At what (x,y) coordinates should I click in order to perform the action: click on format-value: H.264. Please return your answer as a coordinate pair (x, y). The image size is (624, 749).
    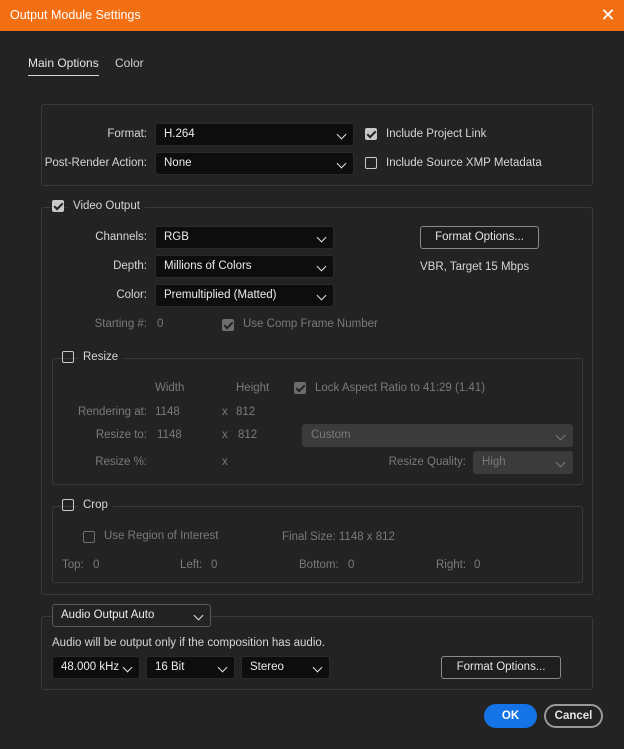
    Looking at the image, I should click on (179, 134).